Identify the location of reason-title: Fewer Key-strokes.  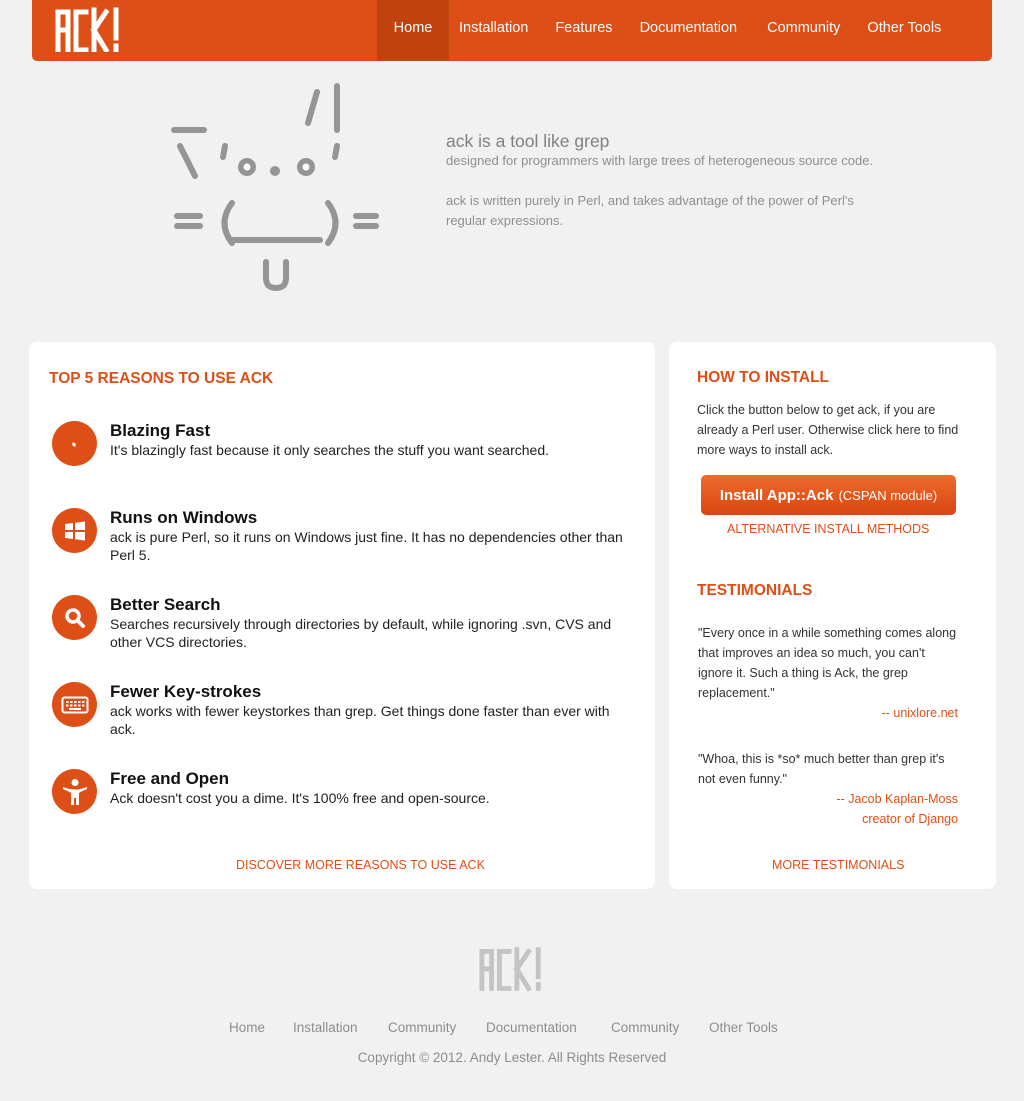
(186, 691).